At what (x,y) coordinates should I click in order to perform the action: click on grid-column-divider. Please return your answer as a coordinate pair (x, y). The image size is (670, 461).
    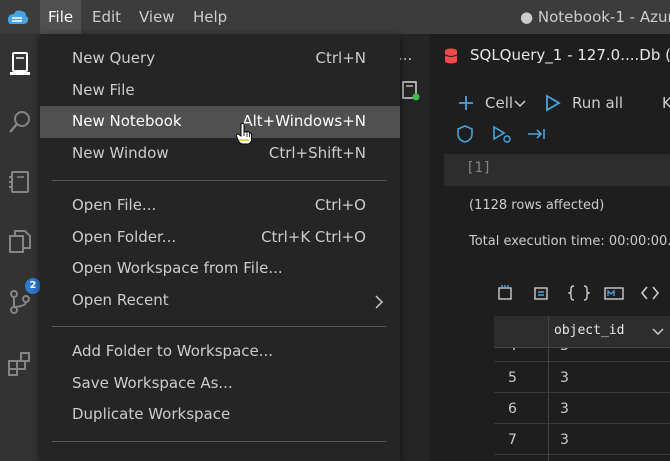
    Looking at the image, I should click on (548, 388).